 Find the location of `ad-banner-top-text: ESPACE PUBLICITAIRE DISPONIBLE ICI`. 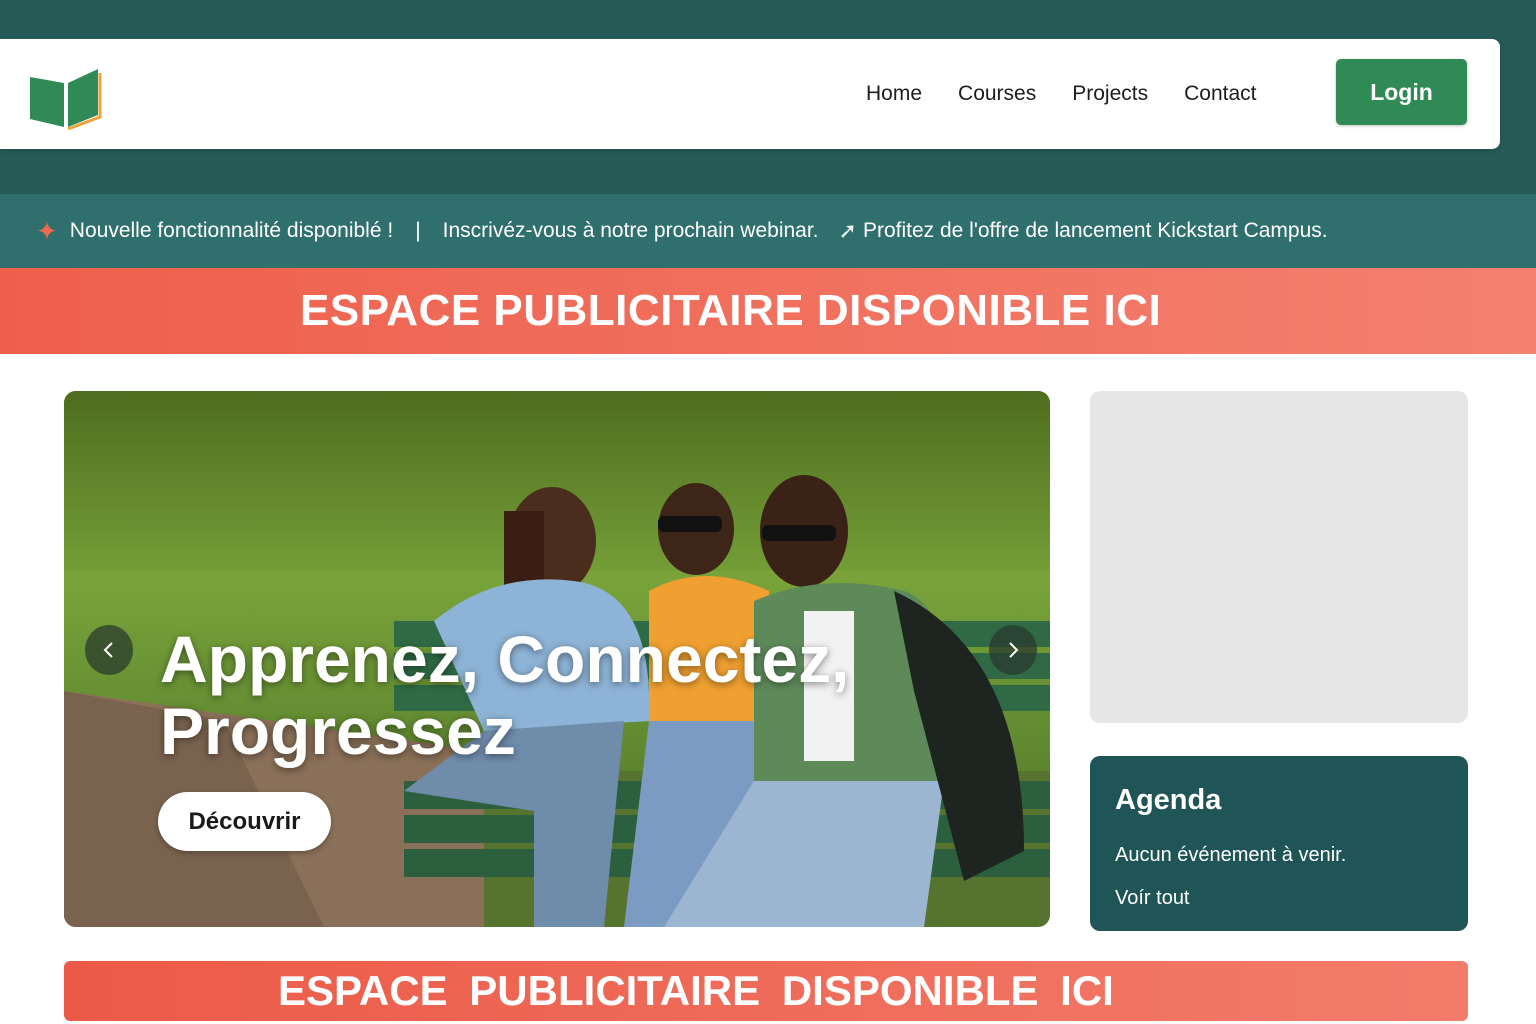

ad-banner-top-text: ESPACE PUBLICITAIRE DISPONIBLE ICI is located at coordinates (731, 310).